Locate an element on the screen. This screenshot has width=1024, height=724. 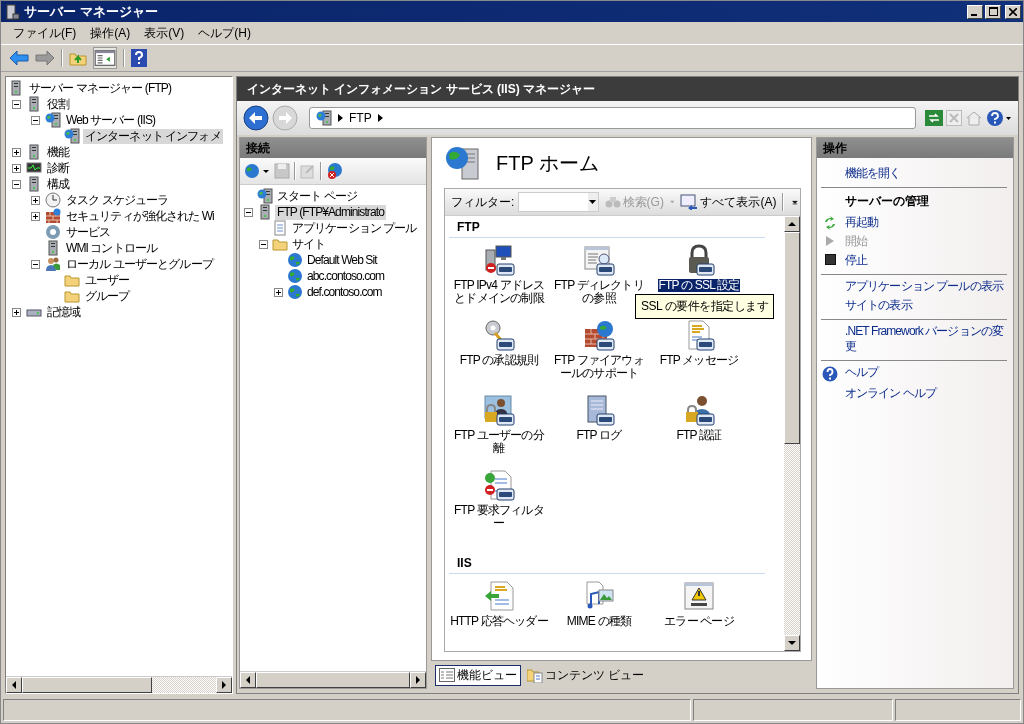
vertical-scrollbar is located at coordinates (792, 433).